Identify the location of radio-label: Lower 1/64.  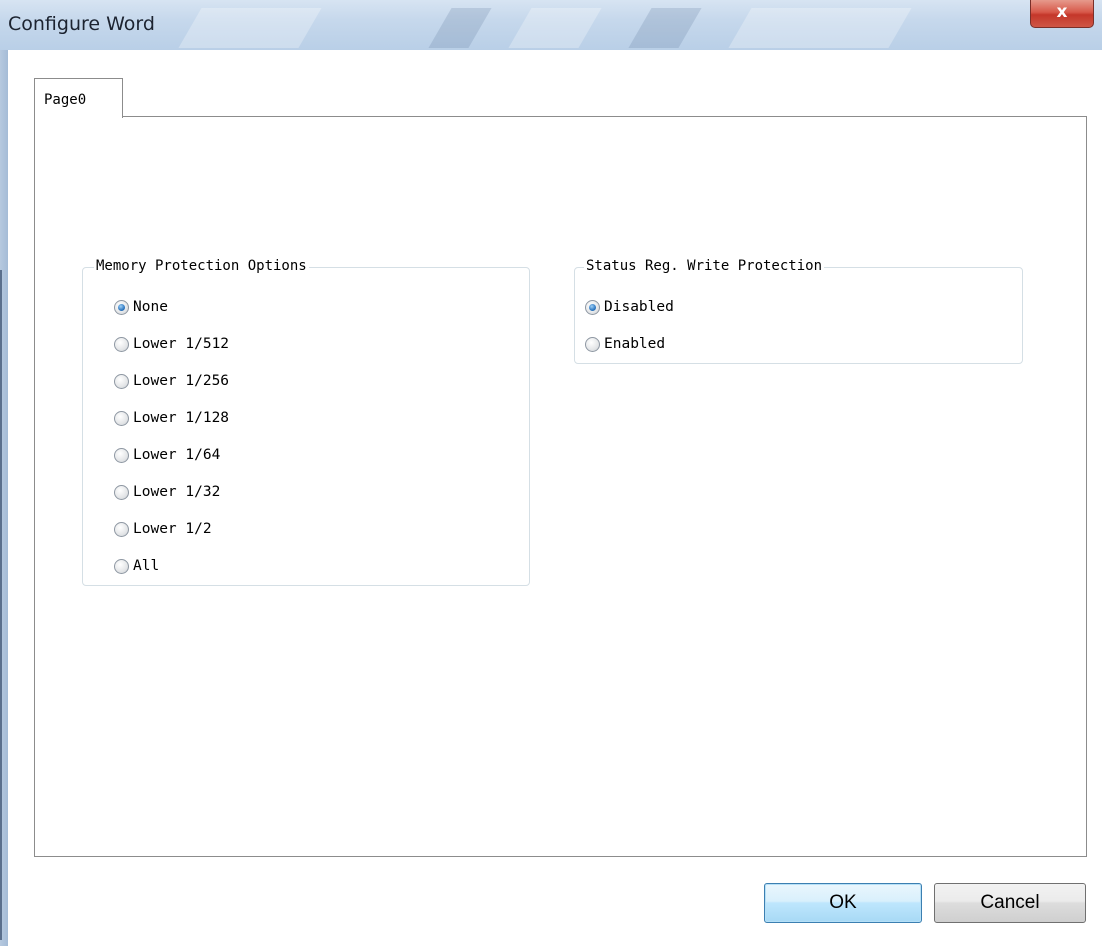
(177, 455).